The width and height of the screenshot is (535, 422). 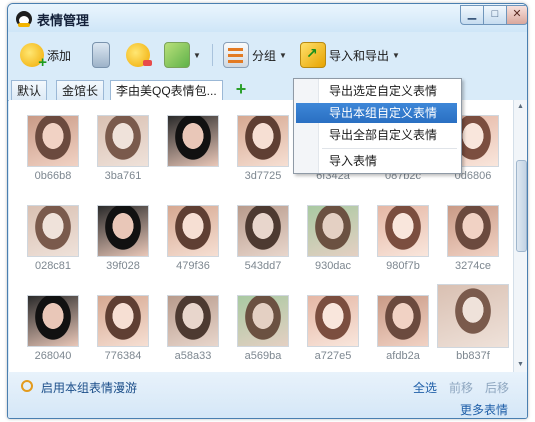 I want to click on footer-bar: 启用本组表情漫游 全选 前移 后移 更多表情, so click(x=267, y=395).